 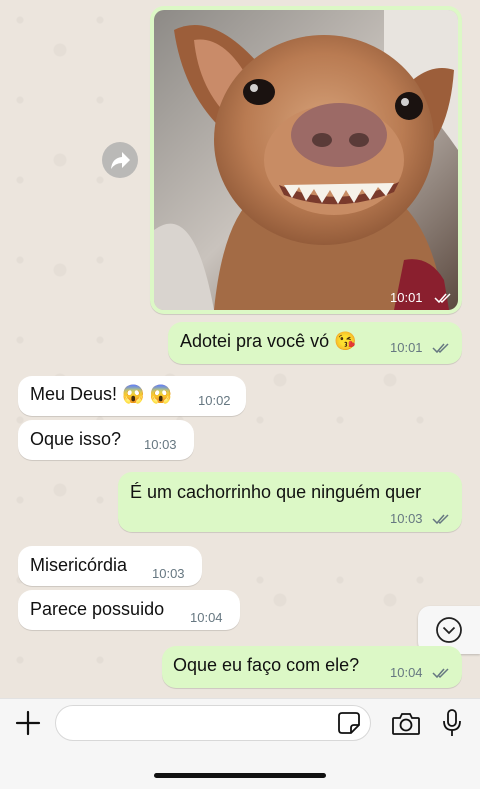 I want to click on forward-button, so click(x=120, y=160).